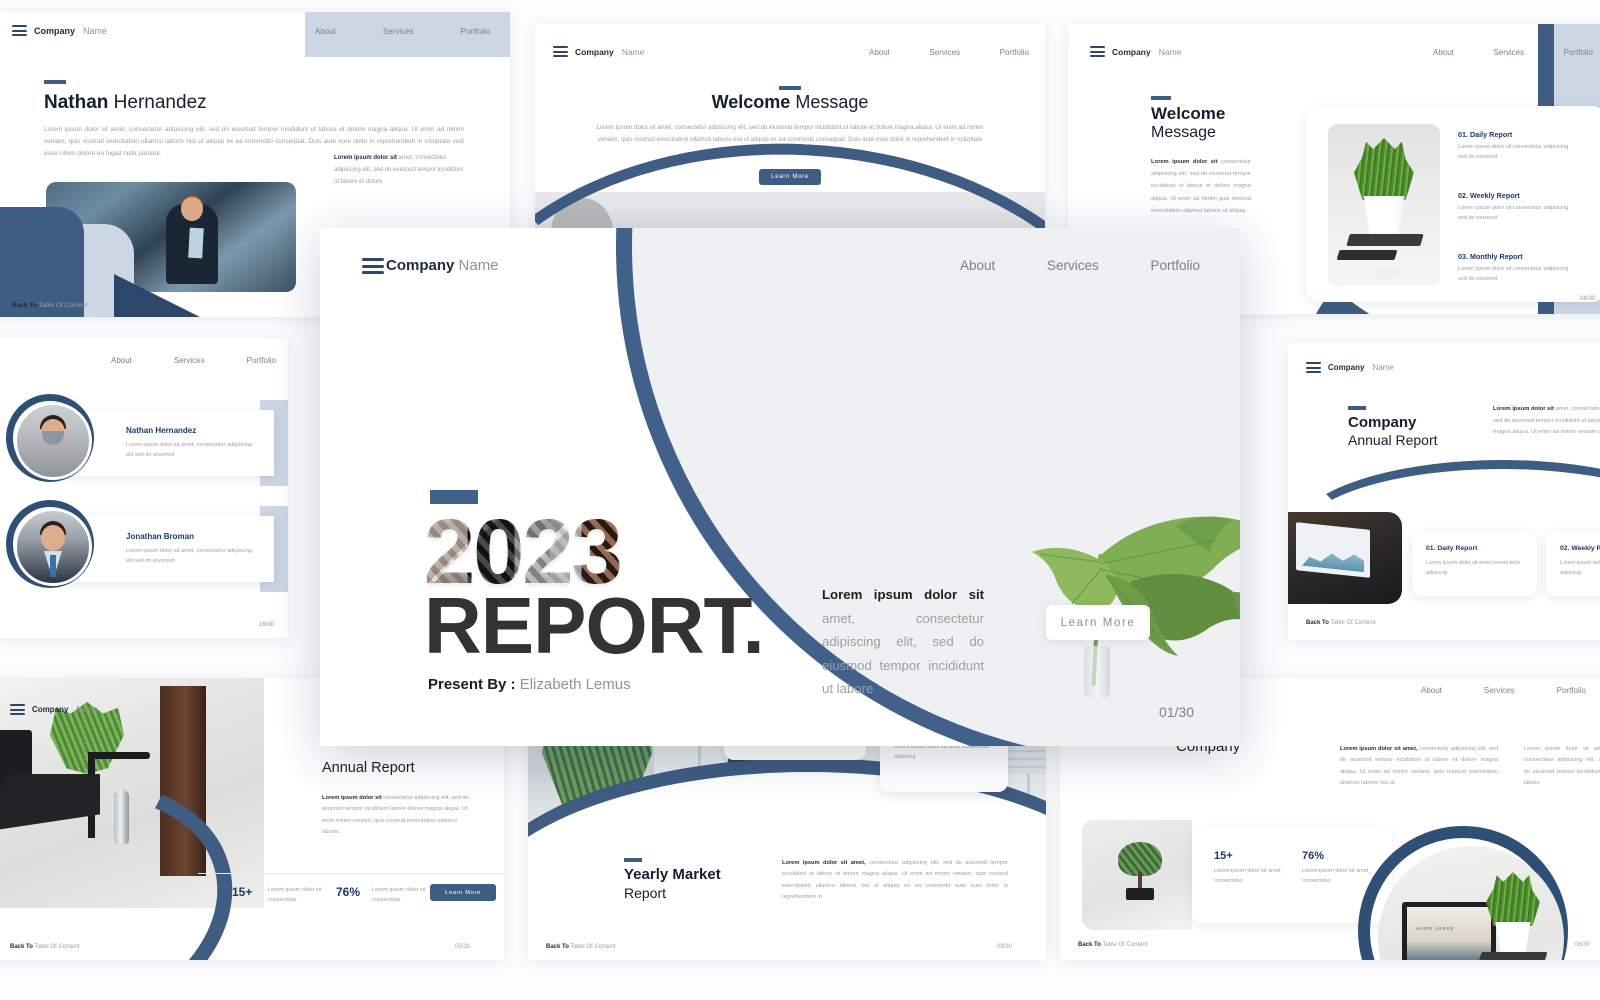 This screenshot has width=1600, height=1000. What do you see at coordinates (1188, 113) in the screenshot?
I see `slide-title-bold: Welcome` at bounding box center [1188, 113].